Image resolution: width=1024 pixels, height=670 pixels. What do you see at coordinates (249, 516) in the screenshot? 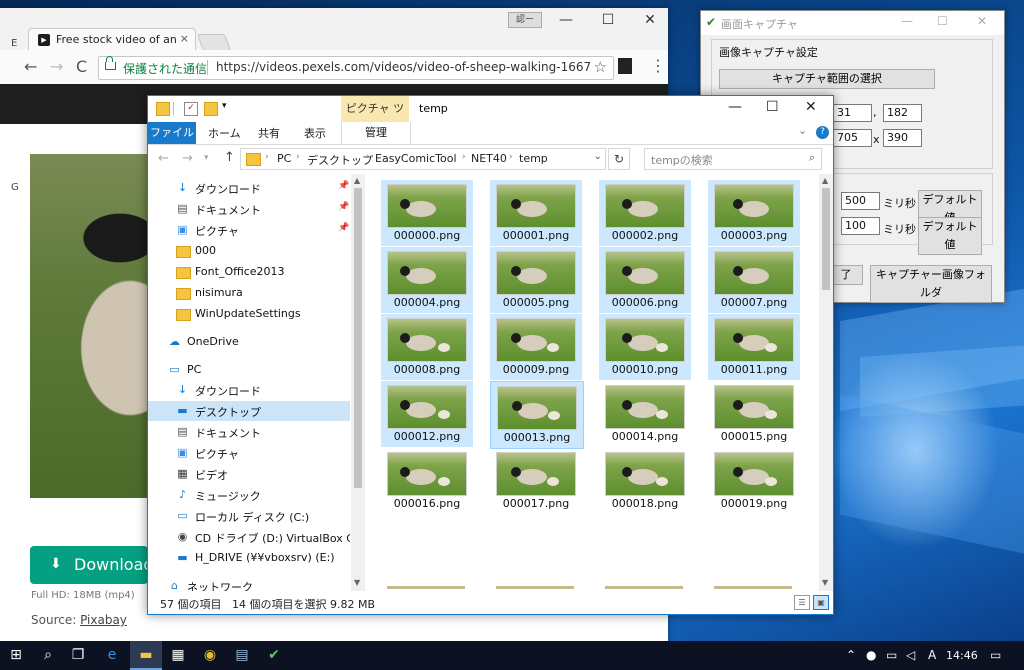
I see `nav-item: ▭ ローカル ディスク (C:)` at bounding box center [249, 516].